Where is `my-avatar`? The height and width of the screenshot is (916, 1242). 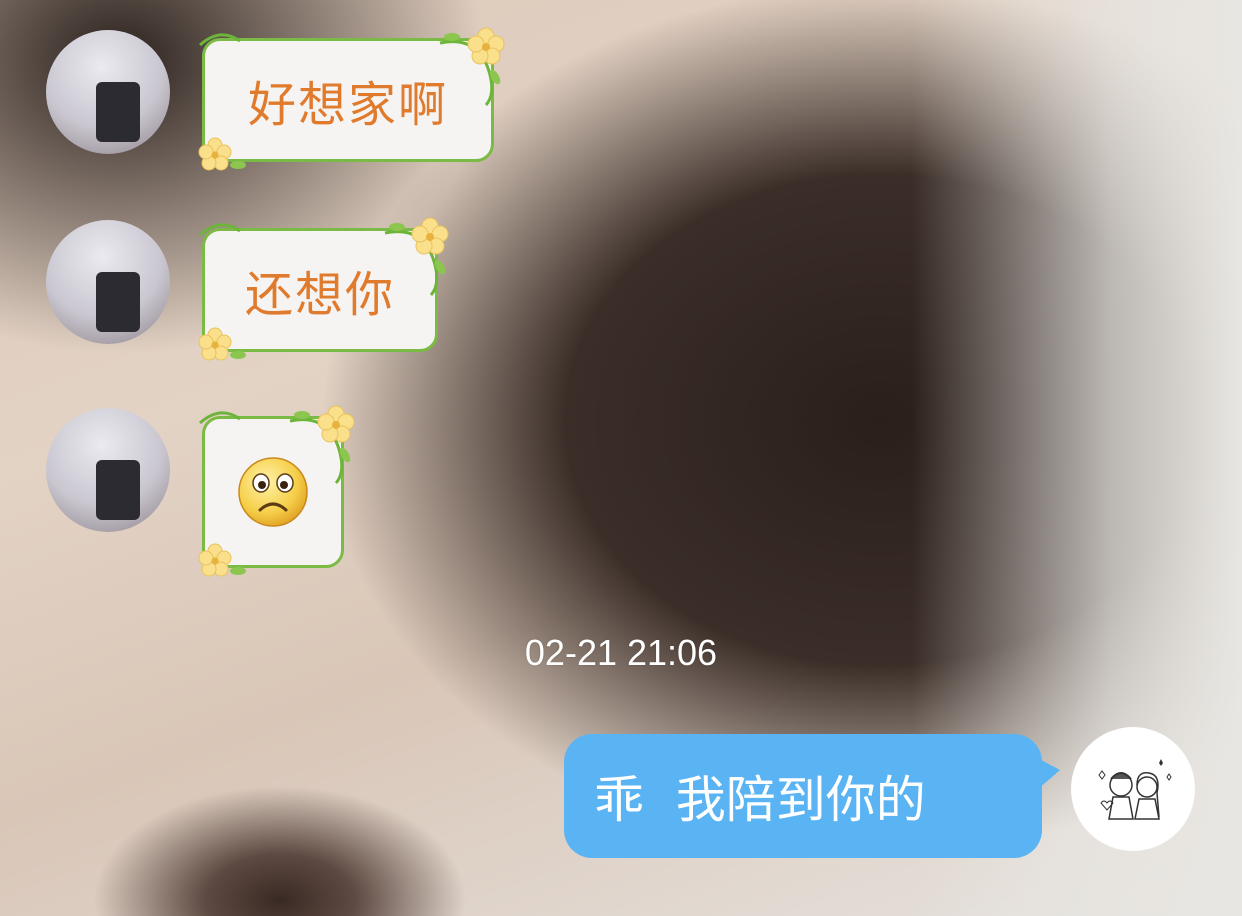 my-avatar is located at coordinates (1133, 789).